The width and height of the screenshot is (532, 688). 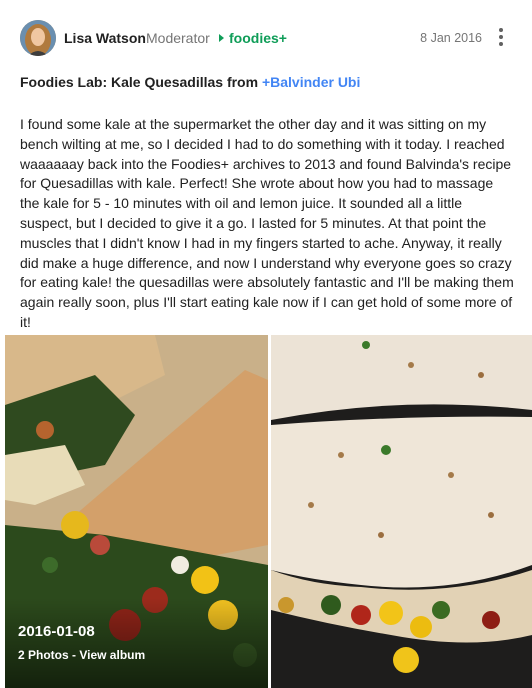 What do you see at coordinates (141, 82) in the screenshot?
I see `post-title-text: Foodies Lab: Kale Quesadillas from` at bounding box center [141, 82].